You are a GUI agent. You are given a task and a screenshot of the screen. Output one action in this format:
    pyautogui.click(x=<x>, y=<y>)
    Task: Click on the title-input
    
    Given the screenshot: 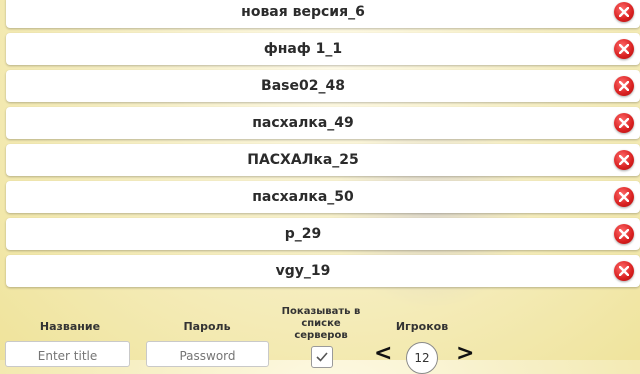 What is the action you would take?
    pyautogui.click(x=67, y=354)
    